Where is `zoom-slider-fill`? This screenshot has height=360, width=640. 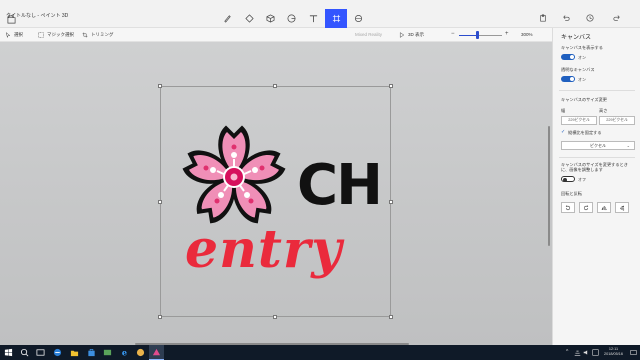 zoom-slider-fill is located at coordinates (468, 35).